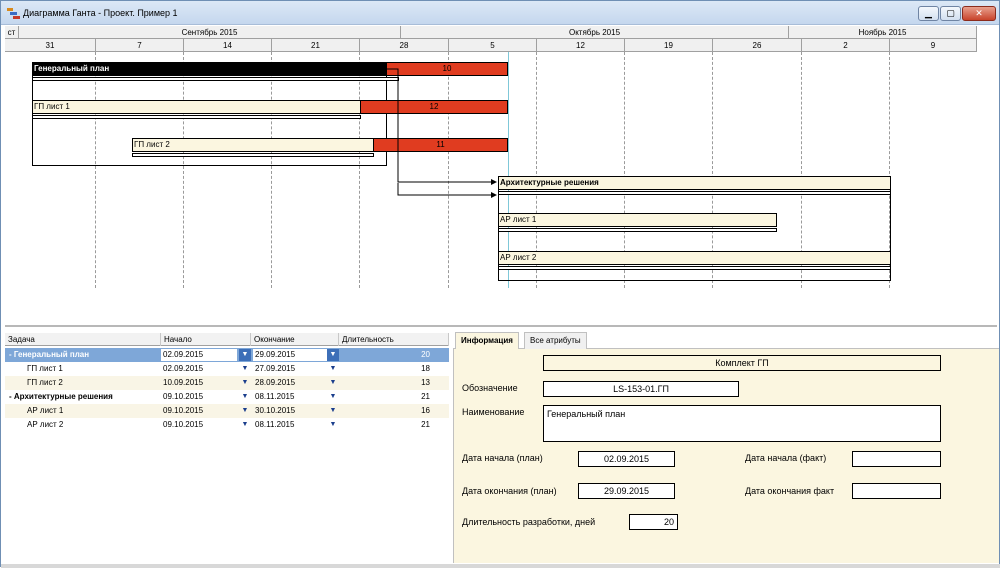  I want to click on task-name-cell: ГП лист 1, so click(45, 368).